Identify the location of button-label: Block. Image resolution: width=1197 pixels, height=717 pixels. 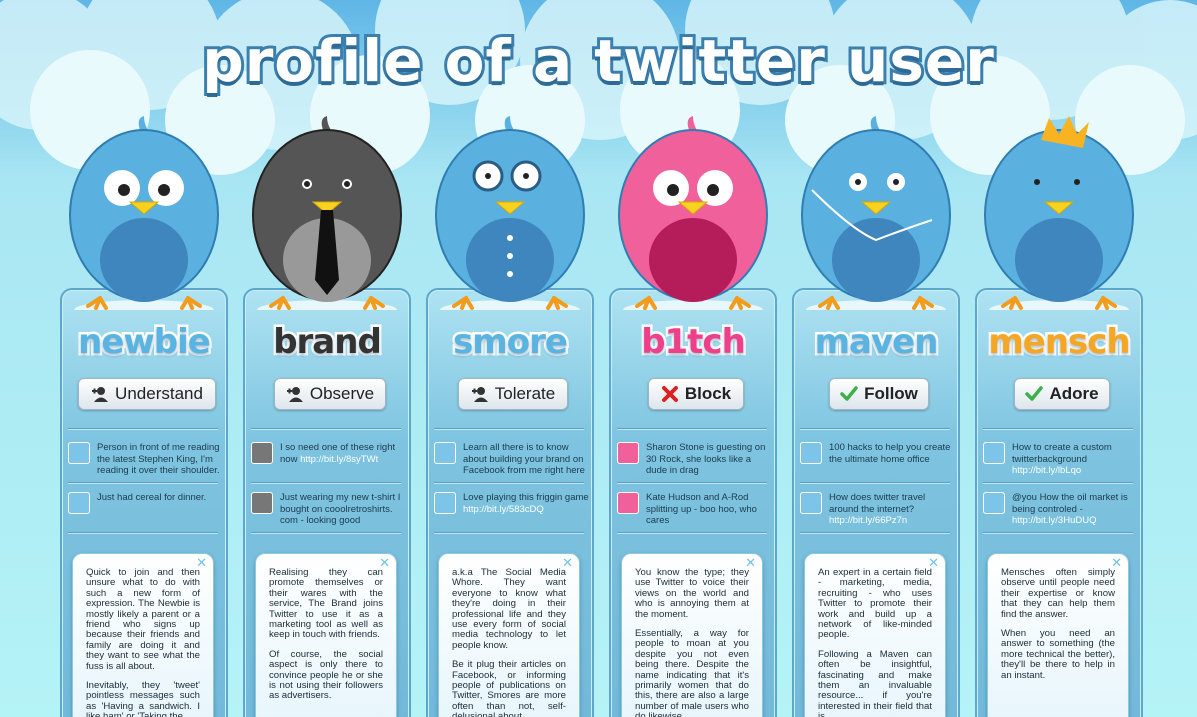
(708, 393).